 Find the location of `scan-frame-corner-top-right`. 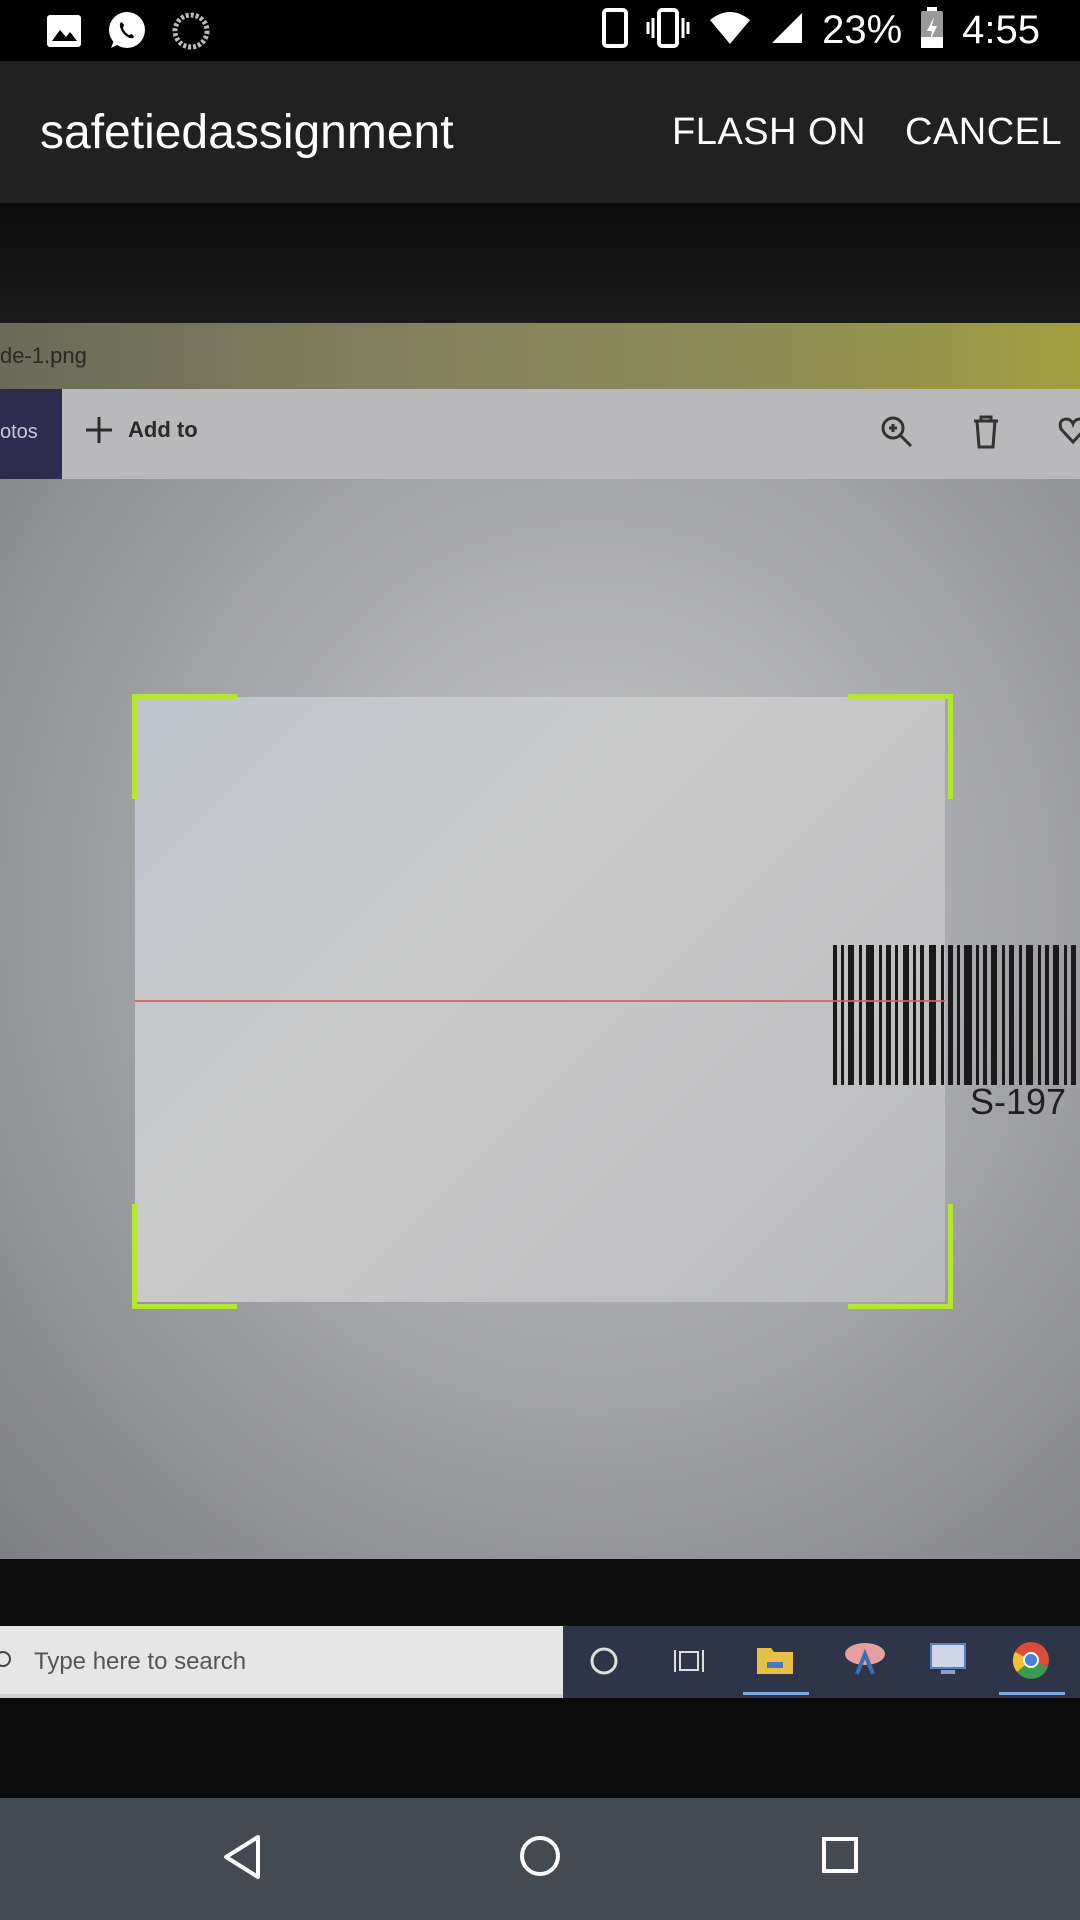

scan-frame-corner-top-right is located at coordinates (900, 746).